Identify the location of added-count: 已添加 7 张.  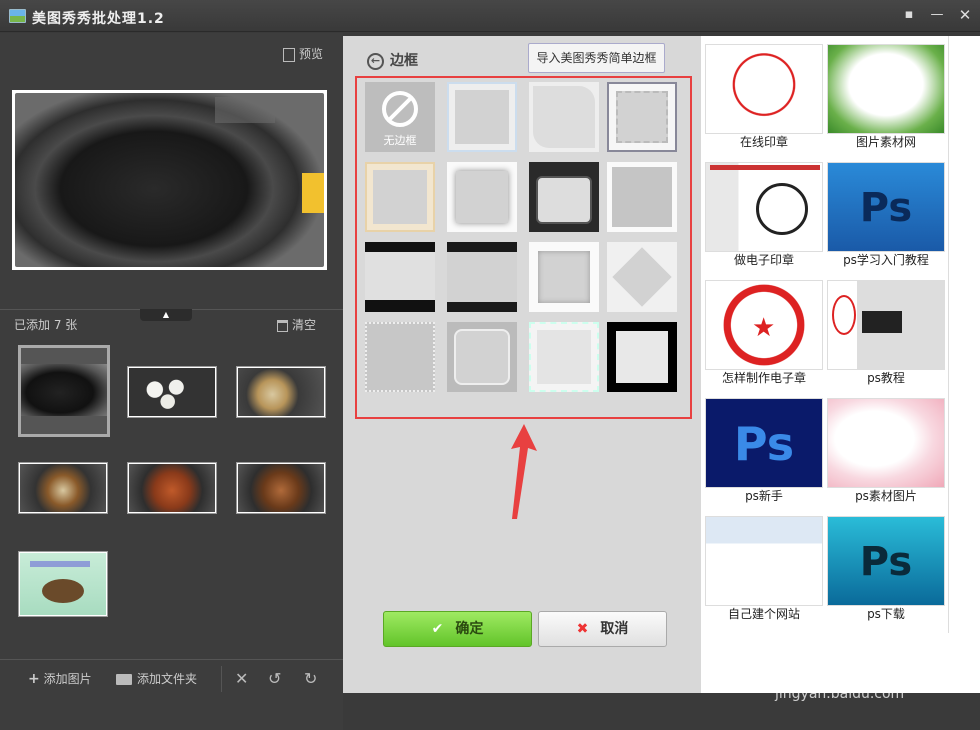
(46, 325).